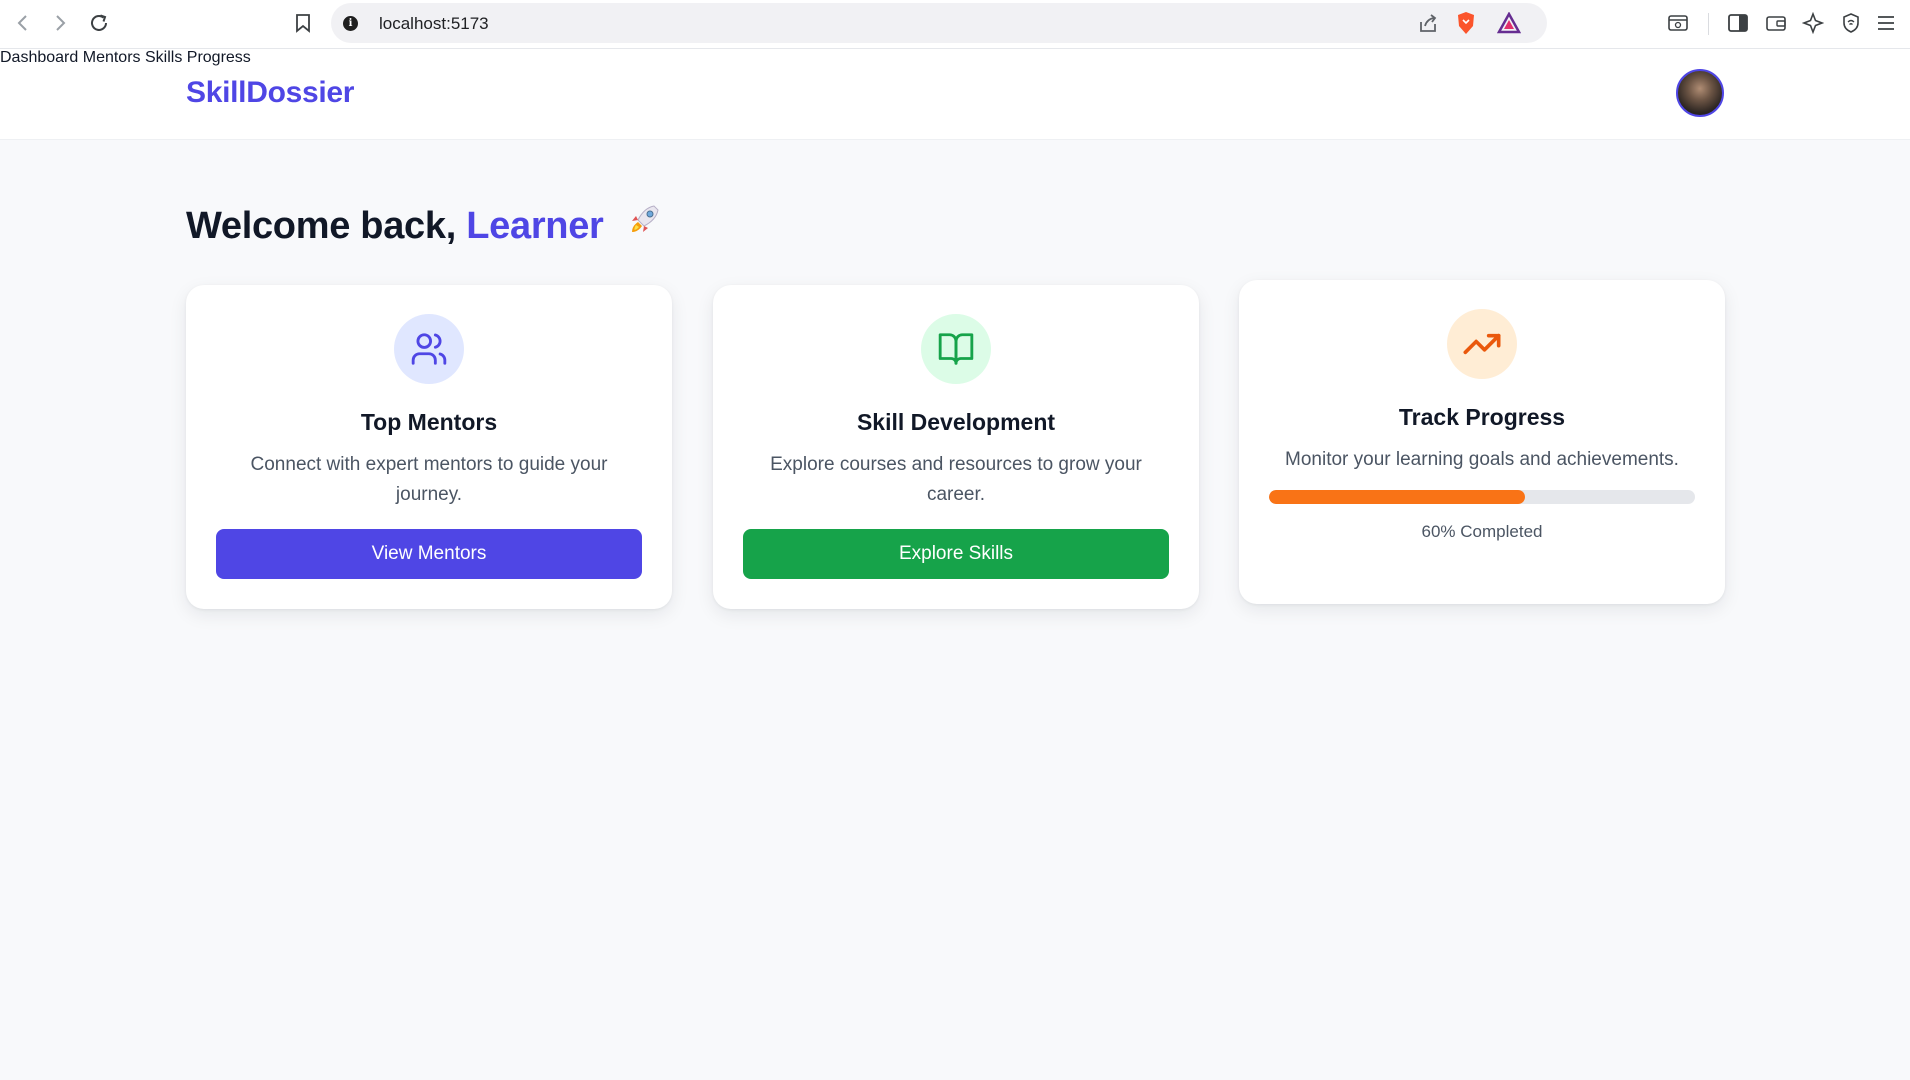 The width and height of the screenshot is (1910, 1080). What do you see at coordinates (321, 226) in the screenshot?
I see `welcome-prefix: Welcome back,` at bounding box center [321, 226].